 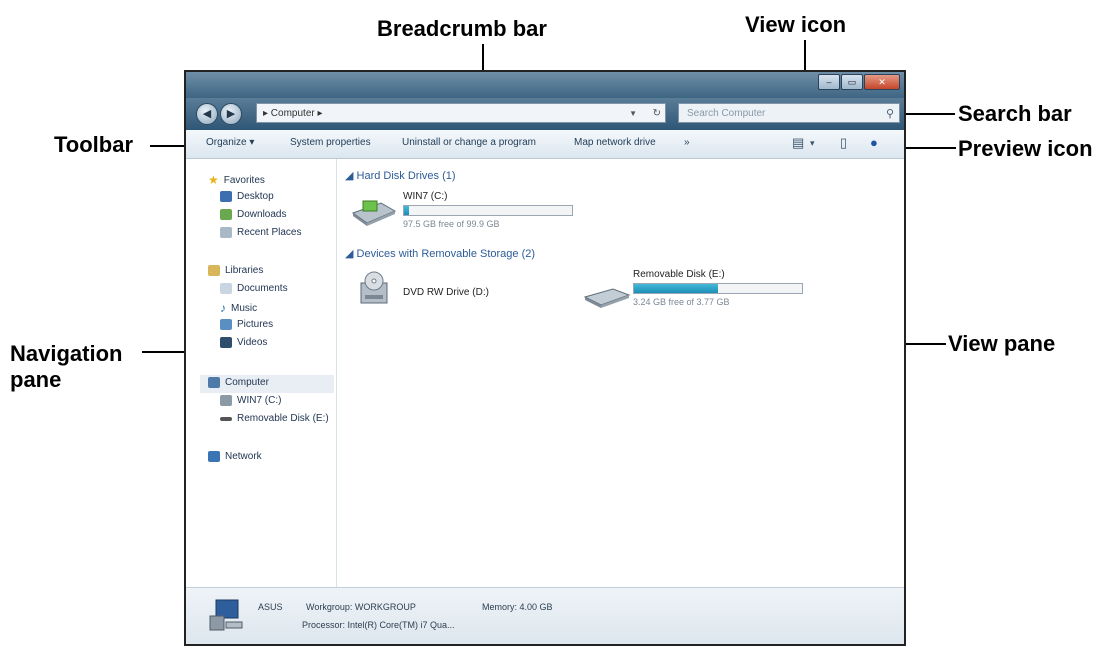 What do you see at coordinates (255, 324) in the screenshot?
I see `nav-pictures-label: Pictures` at bounding box center [255, 324].